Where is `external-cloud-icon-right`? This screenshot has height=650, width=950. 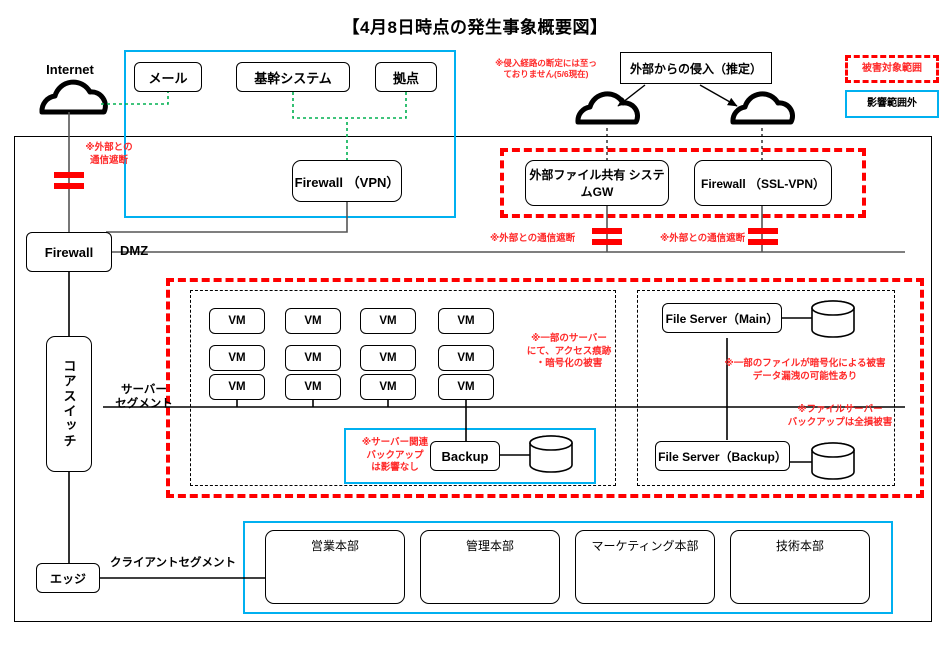 external-cloud-icon-right is located at coordinates (762, 108).